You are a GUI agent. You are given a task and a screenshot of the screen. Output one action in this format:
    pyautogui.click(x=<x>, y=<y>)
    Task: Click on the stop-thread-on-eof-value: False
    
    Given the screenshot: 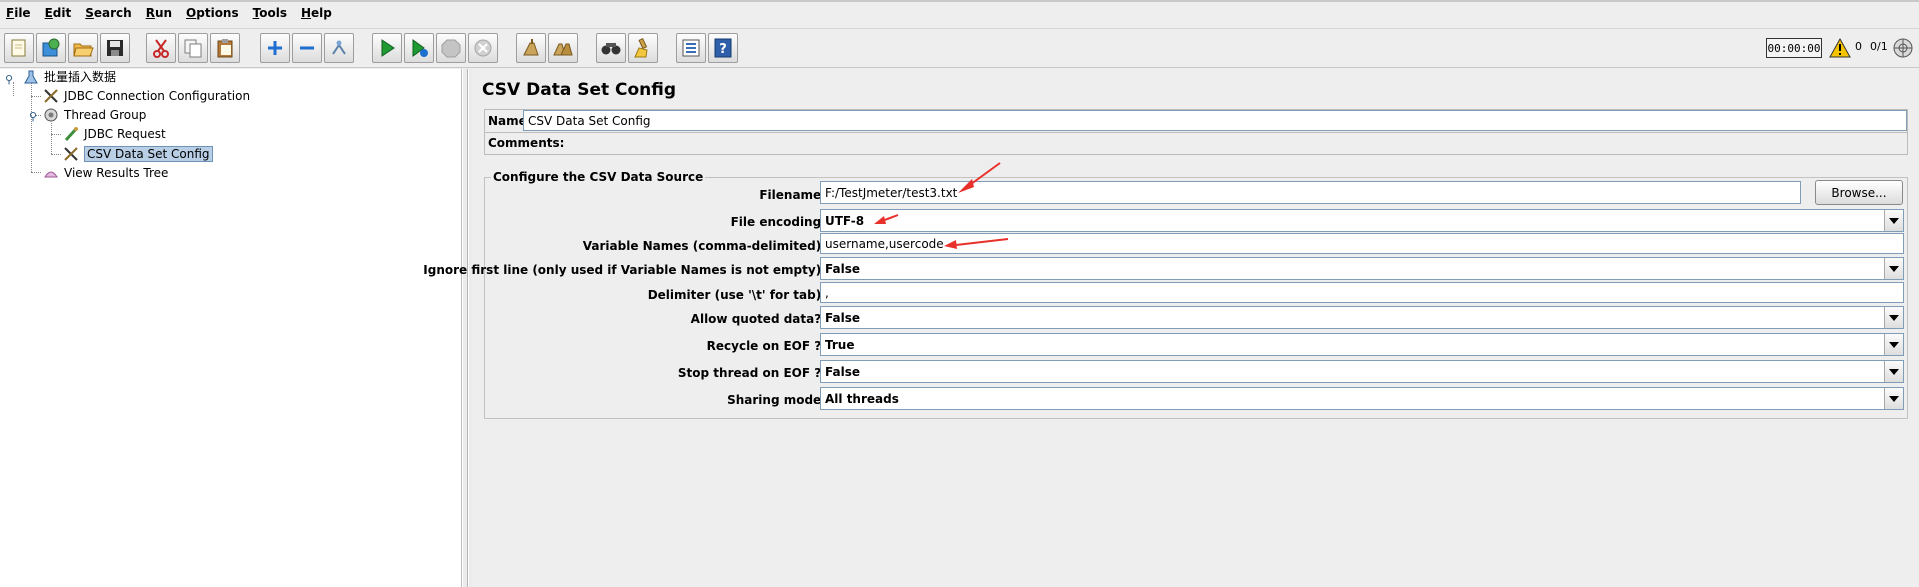 What is the action you would take?
    pyautogui.click(x=842, y=372)
    